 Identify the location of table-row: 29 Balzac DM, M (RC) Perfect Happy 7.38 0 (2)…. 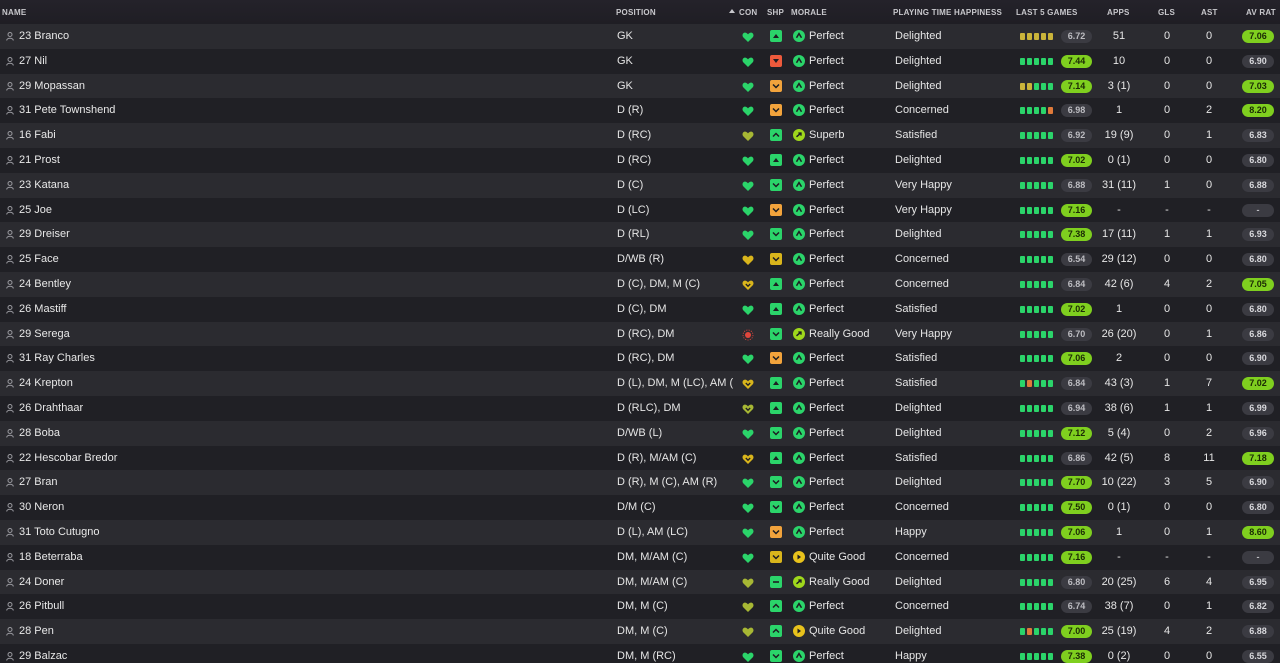
(640, 653).